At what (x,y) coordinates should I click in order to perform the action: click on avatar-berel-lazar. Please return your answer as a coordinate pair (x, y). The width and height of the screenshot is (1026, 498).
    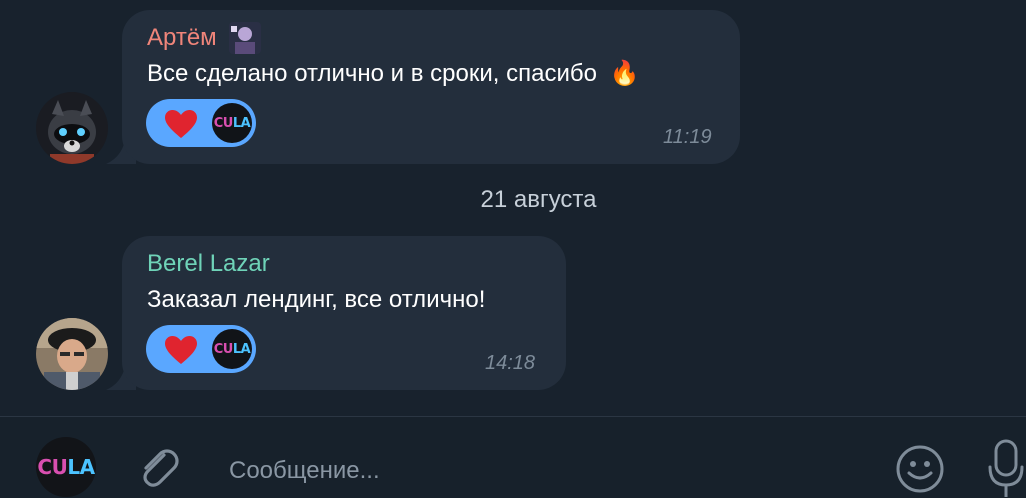
    Looking at the image, I should click on (72, 354).